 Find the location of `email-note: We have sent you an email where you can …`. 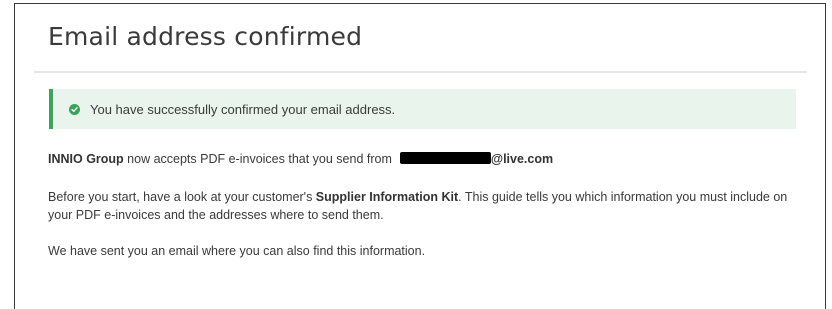

email-note: We have sent you an email where you can … is located at coordinates (237, 251).